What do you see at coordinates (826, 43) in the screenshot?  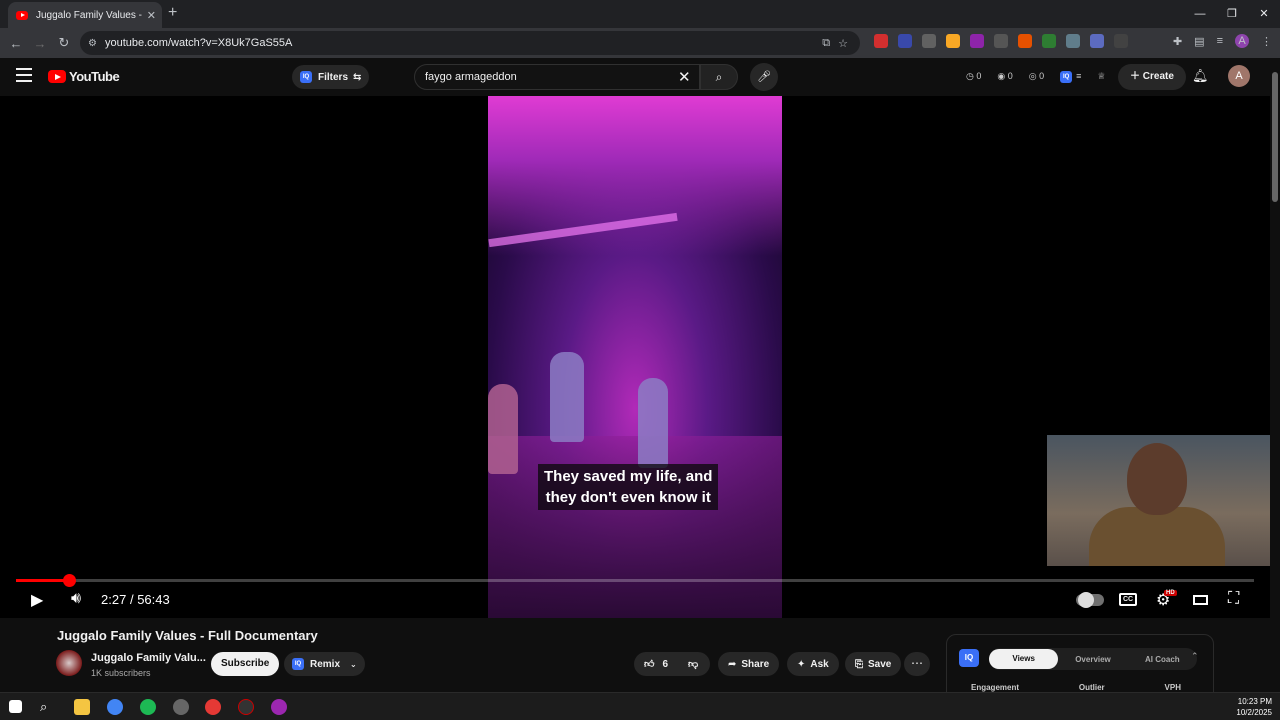 I see `install-app-icon: ⧉` at bounding box center [826, 43].